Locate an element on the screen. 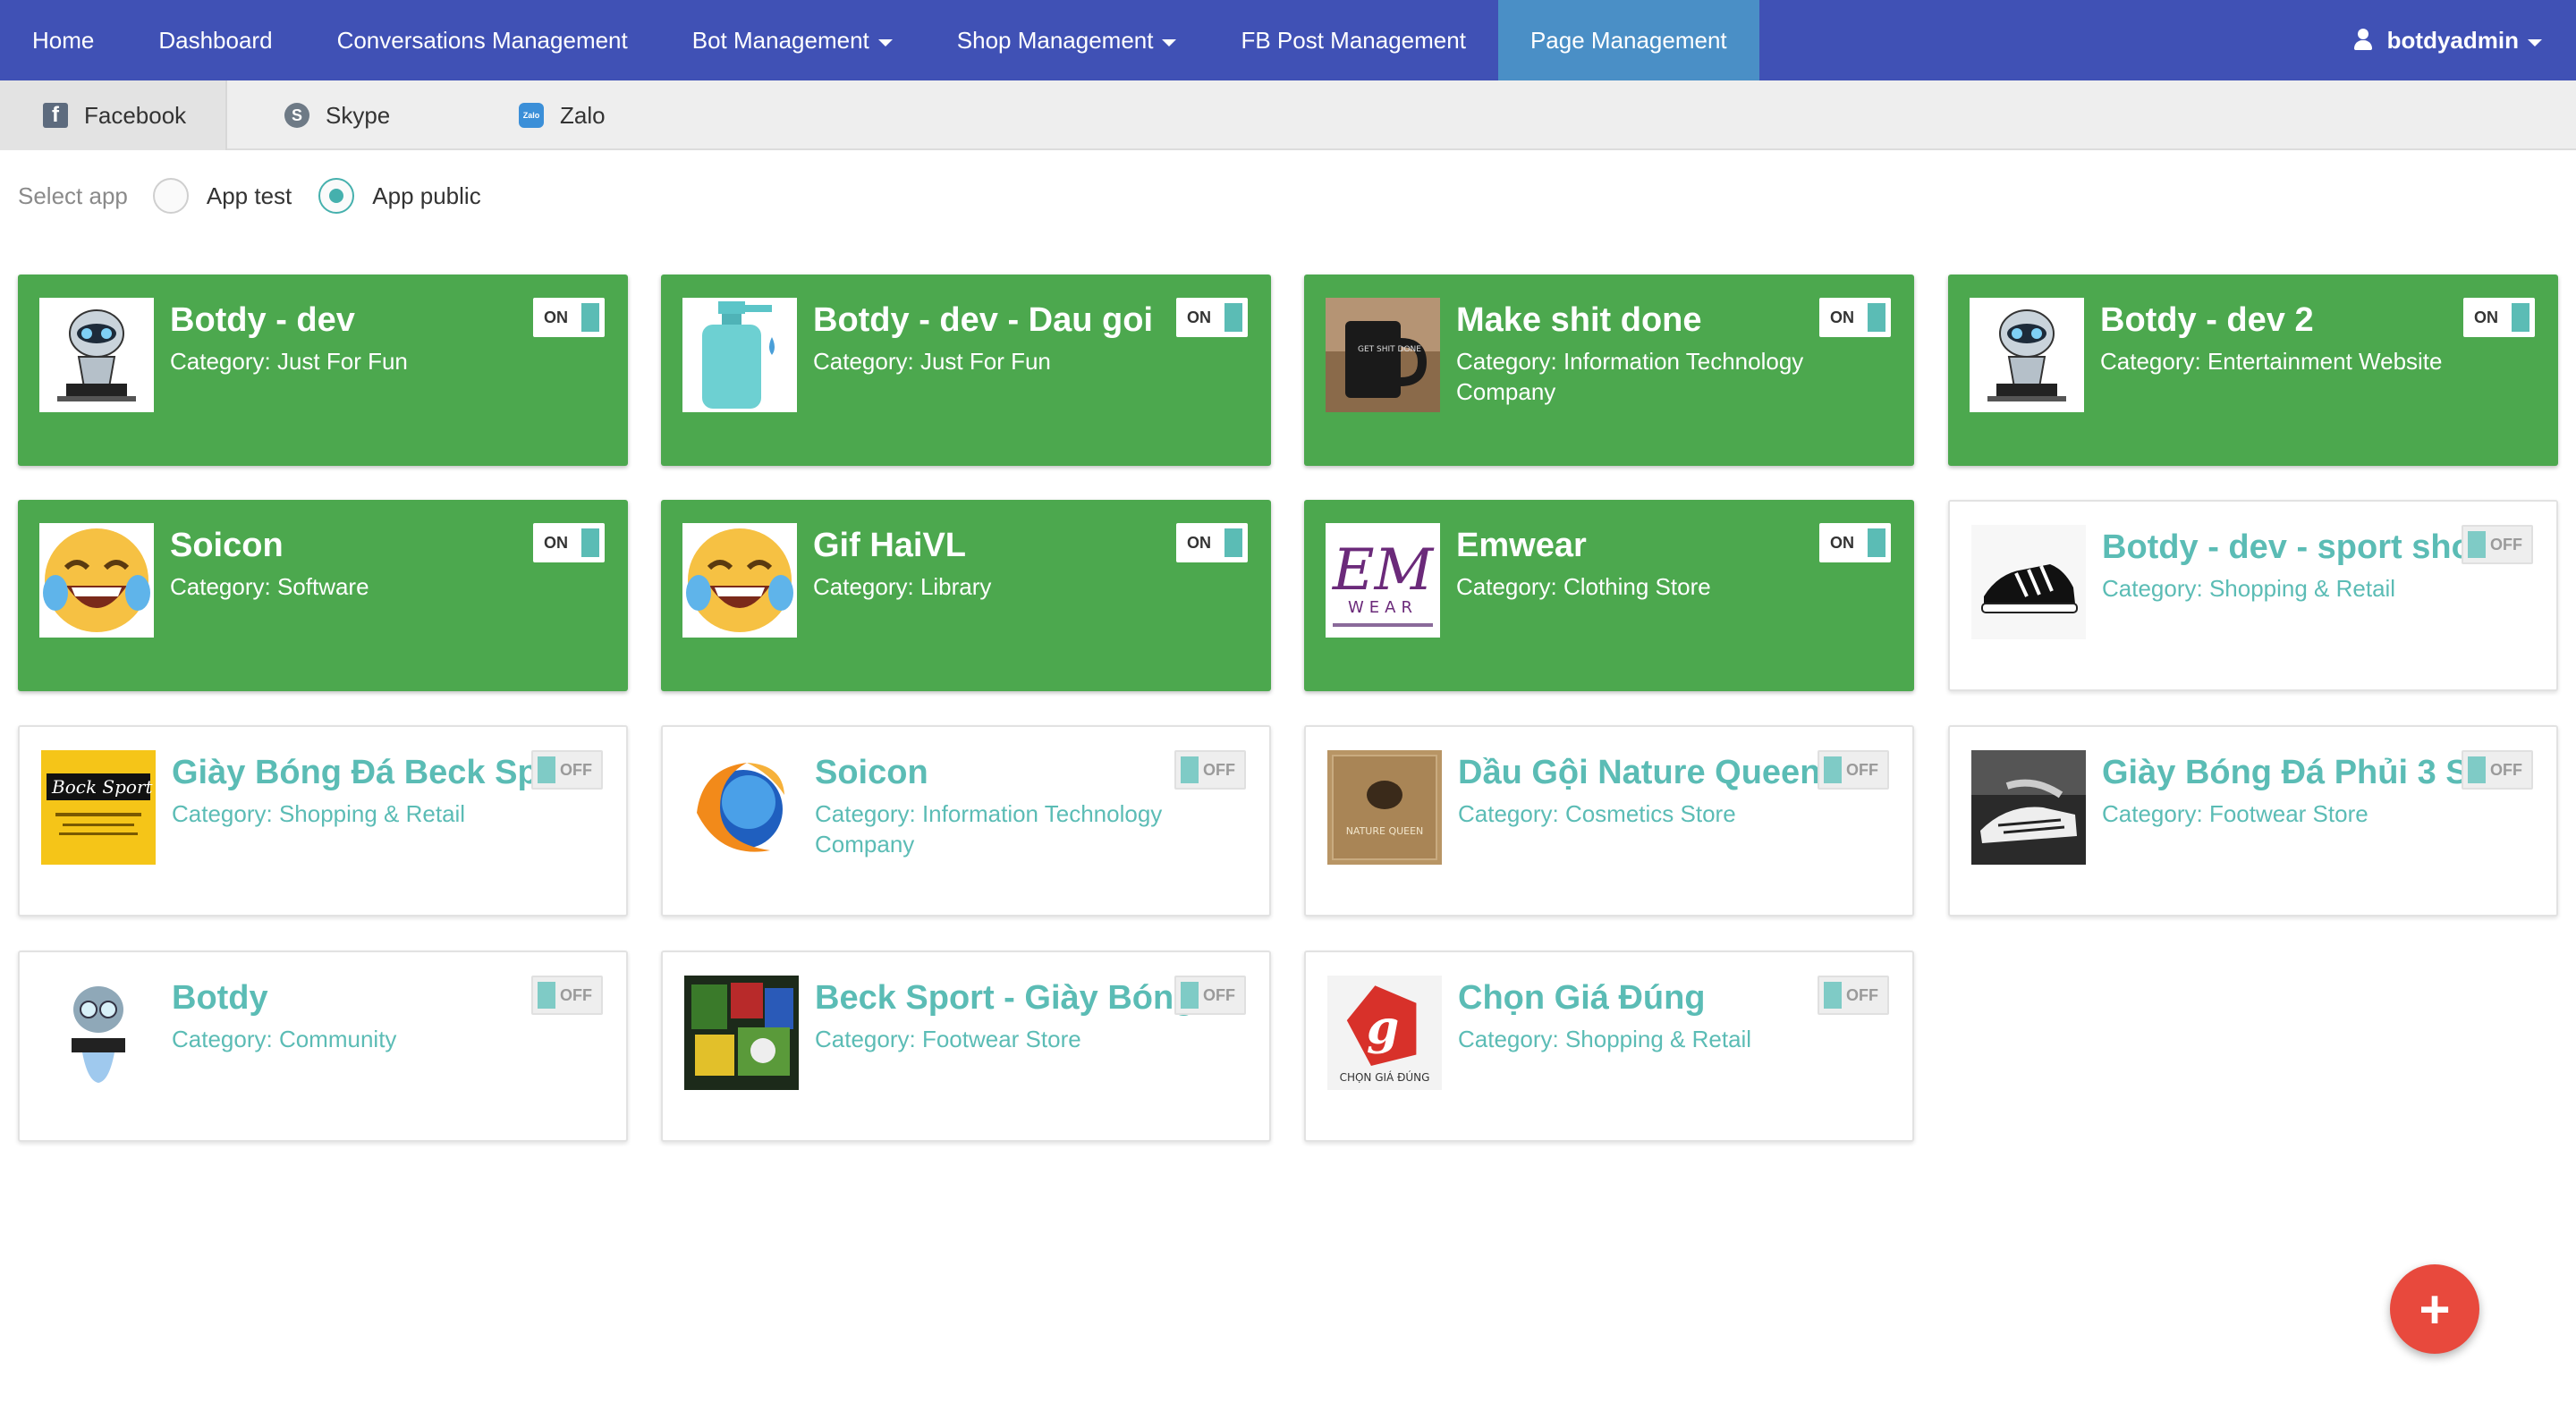  plus-icon: + is located at coordinates (2435, 1309).